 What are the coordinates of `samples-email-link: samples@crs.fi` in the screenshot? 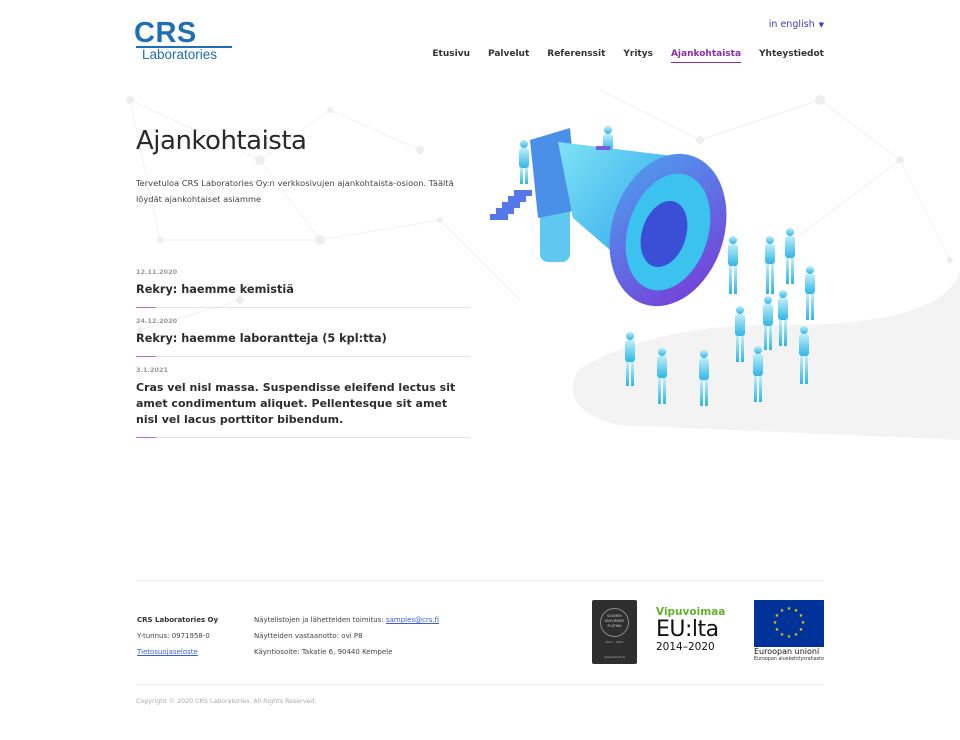 It's located at (412, 620).